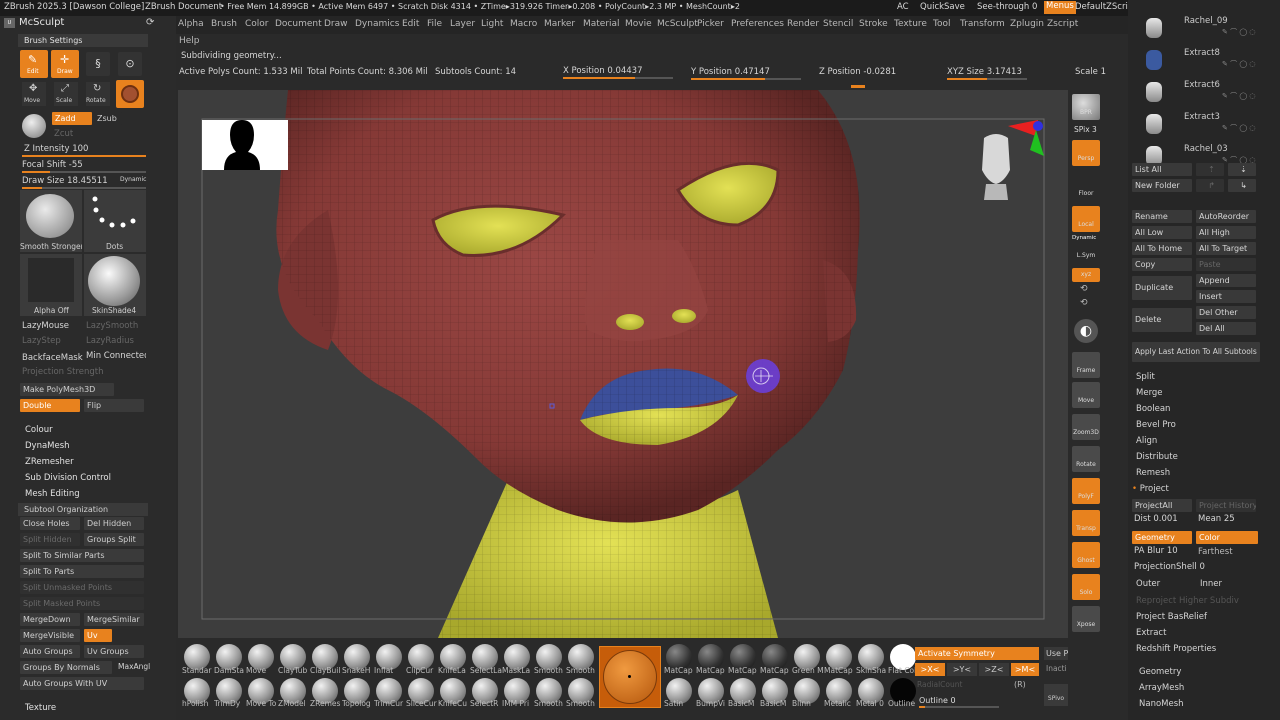  What do you see at coordinates (1056, 695) in the screenshot?
I see `set-pivot-button: SPivo` at bounding box center [1056, 695].